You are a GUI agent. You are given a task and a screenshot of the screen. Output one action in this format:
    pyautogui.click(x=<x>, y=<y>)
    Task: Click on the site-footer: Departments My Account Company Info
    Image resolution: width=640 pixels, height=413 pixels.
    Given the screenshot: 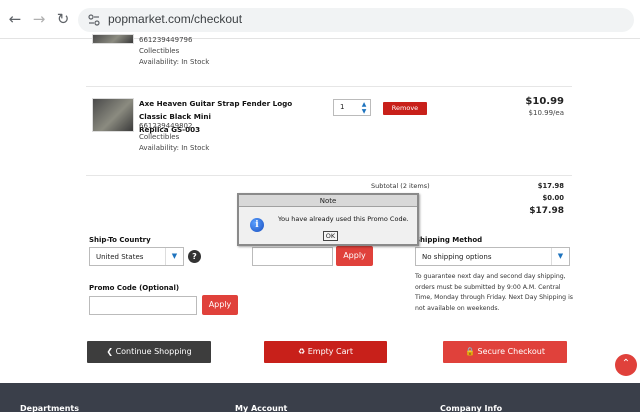 What is the action you would take?
    pyautogui.click(x=320, y=398)
    